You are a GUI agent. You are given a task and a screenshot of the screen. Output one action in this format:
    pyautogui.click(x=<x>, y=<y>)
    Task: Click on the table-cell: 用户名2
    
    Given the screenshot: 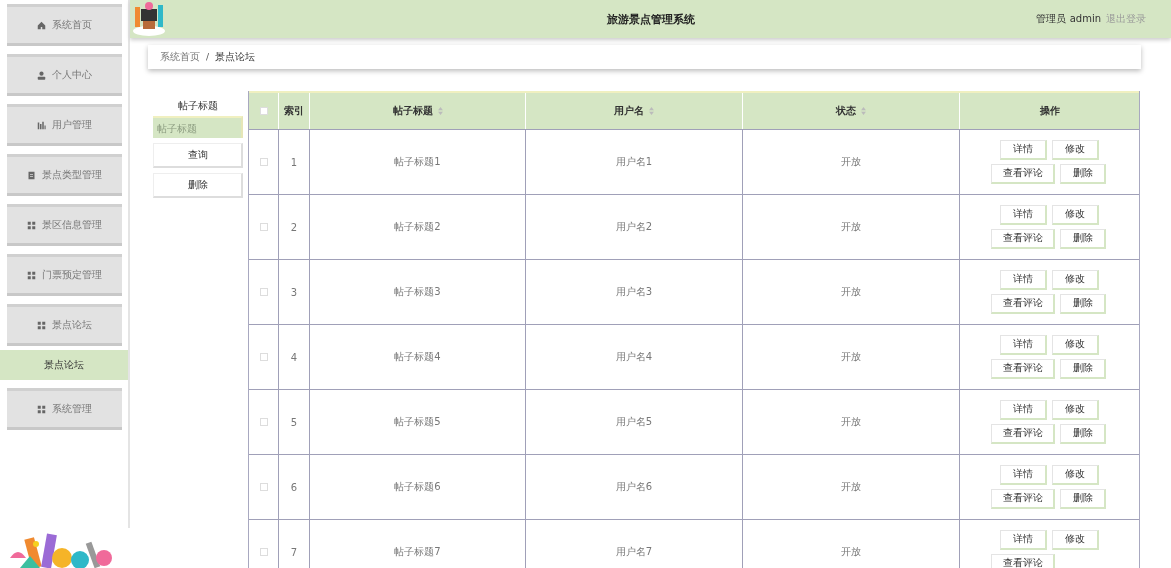 What is the action you would take?
    pyautogui.click(x=634, y=227)
    